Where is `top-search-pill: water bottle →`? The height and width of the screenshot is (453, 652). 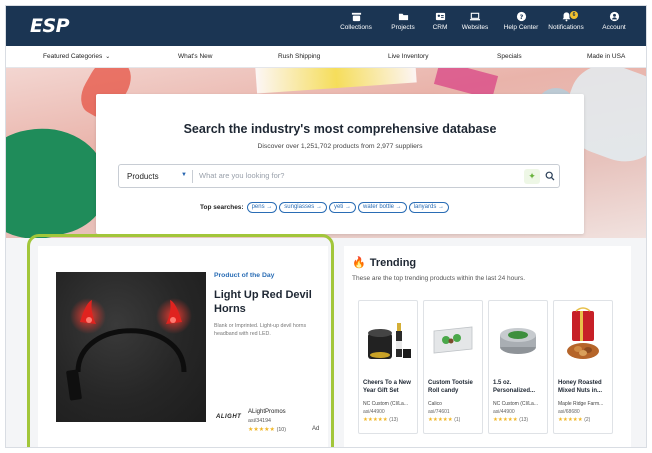
top-search-pill: water bottle → is located at coordinates (382, 208).